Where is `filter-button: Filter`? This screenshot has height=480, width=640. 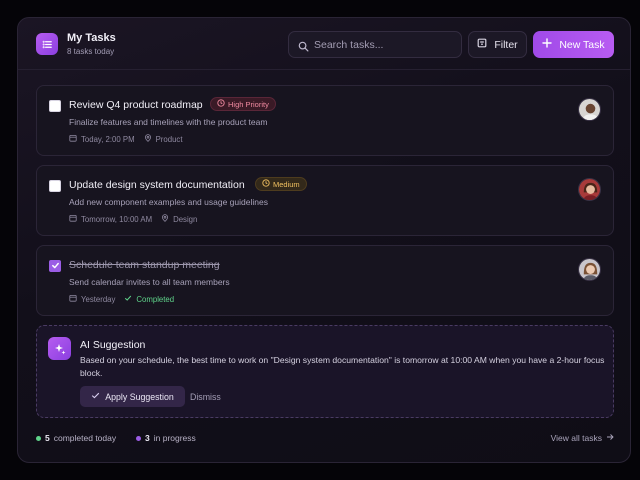
filter-button: Filter is located at coordinates (497, 44).